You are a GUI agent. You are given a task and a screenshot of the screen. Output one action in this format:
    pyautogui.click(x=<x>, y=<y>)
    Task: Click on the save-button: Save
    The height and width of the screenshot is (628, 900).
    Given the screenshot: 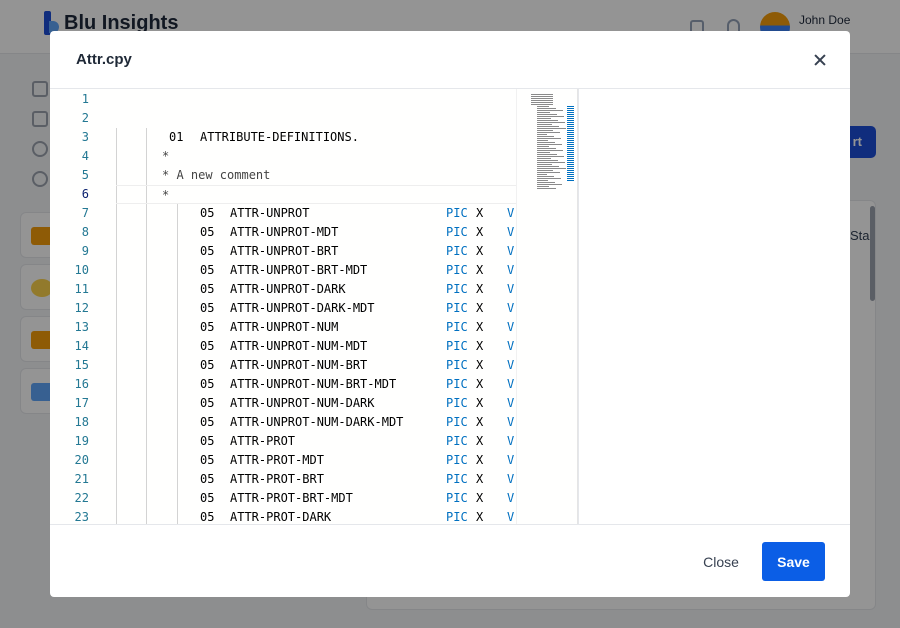 What is the action you would take?
    pyautogui.click(x=793, y=561)
    